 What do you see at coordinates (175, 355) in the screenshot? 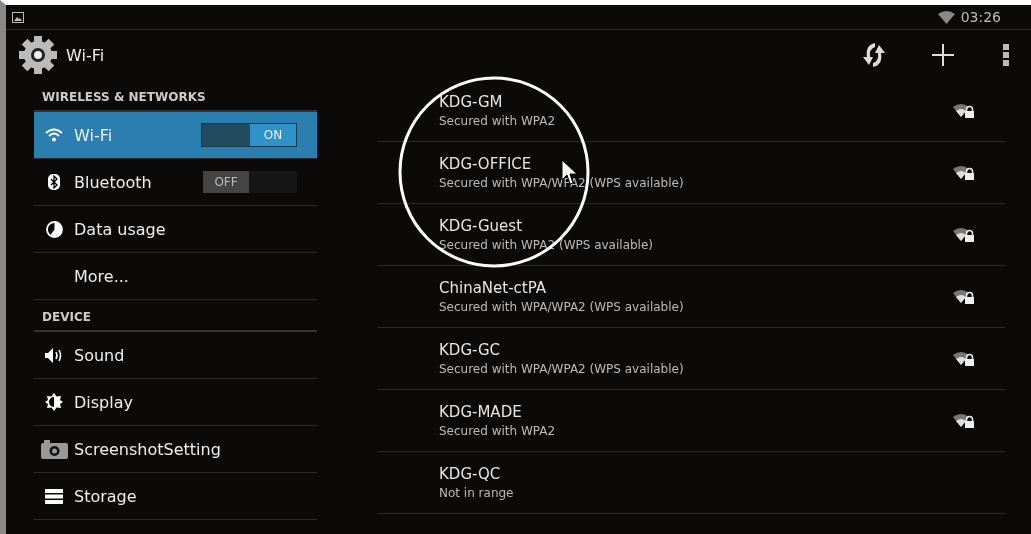
I see `settings-item: Sound` at bounding box center [175, 355].